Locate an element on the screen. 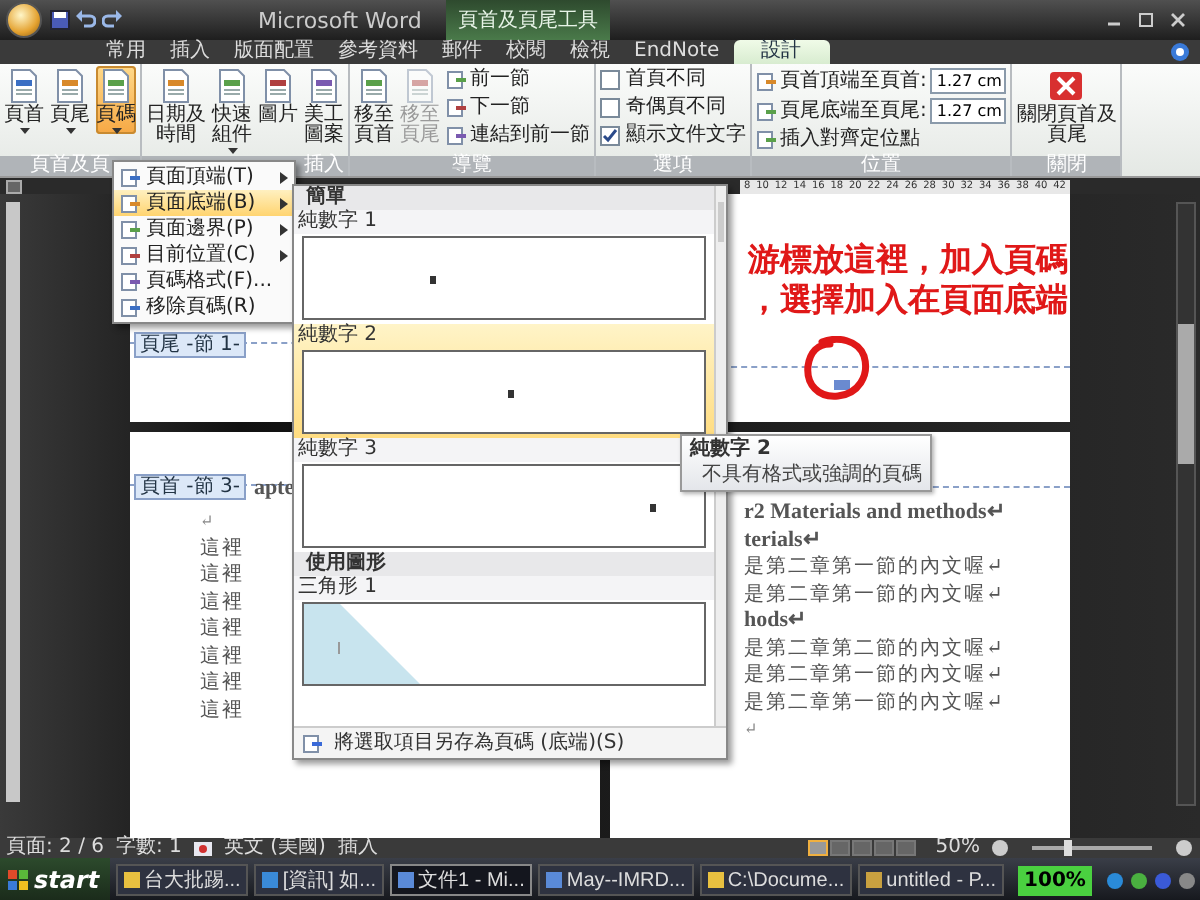 This screenshot has height=900, width=1200. document-text: 是第二章第一節的內文喔↵ is located at coordinates (874, 702).